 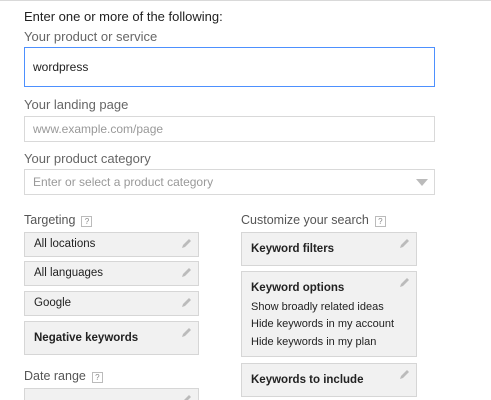 What do you see at coordinates (123, 16) in the screenshot?
I see `form-heading: Enter one or more of the following:` at bounding box center [123, 16].